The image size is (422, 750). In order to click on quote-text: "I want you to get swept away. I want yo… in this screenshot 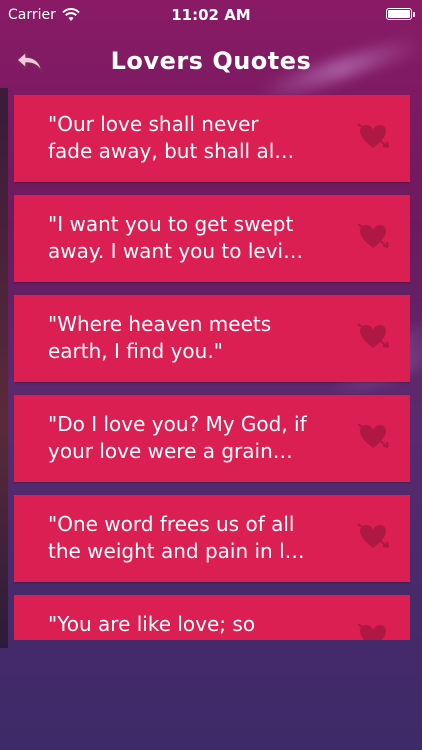, I will do `click(176, 237)`.